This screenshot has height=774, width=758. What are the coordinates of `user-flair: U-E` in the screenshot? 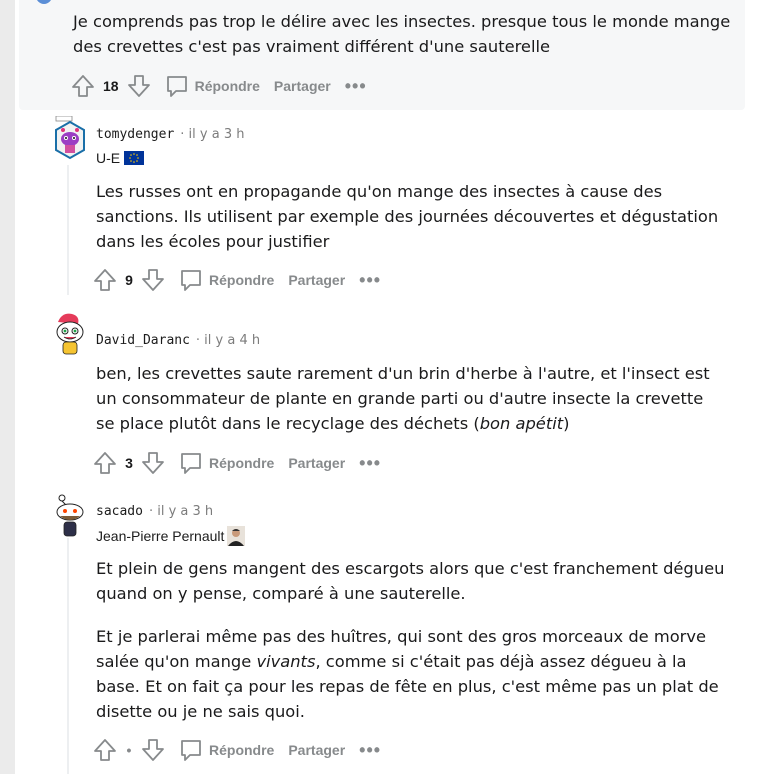 It's located at (120, 158).